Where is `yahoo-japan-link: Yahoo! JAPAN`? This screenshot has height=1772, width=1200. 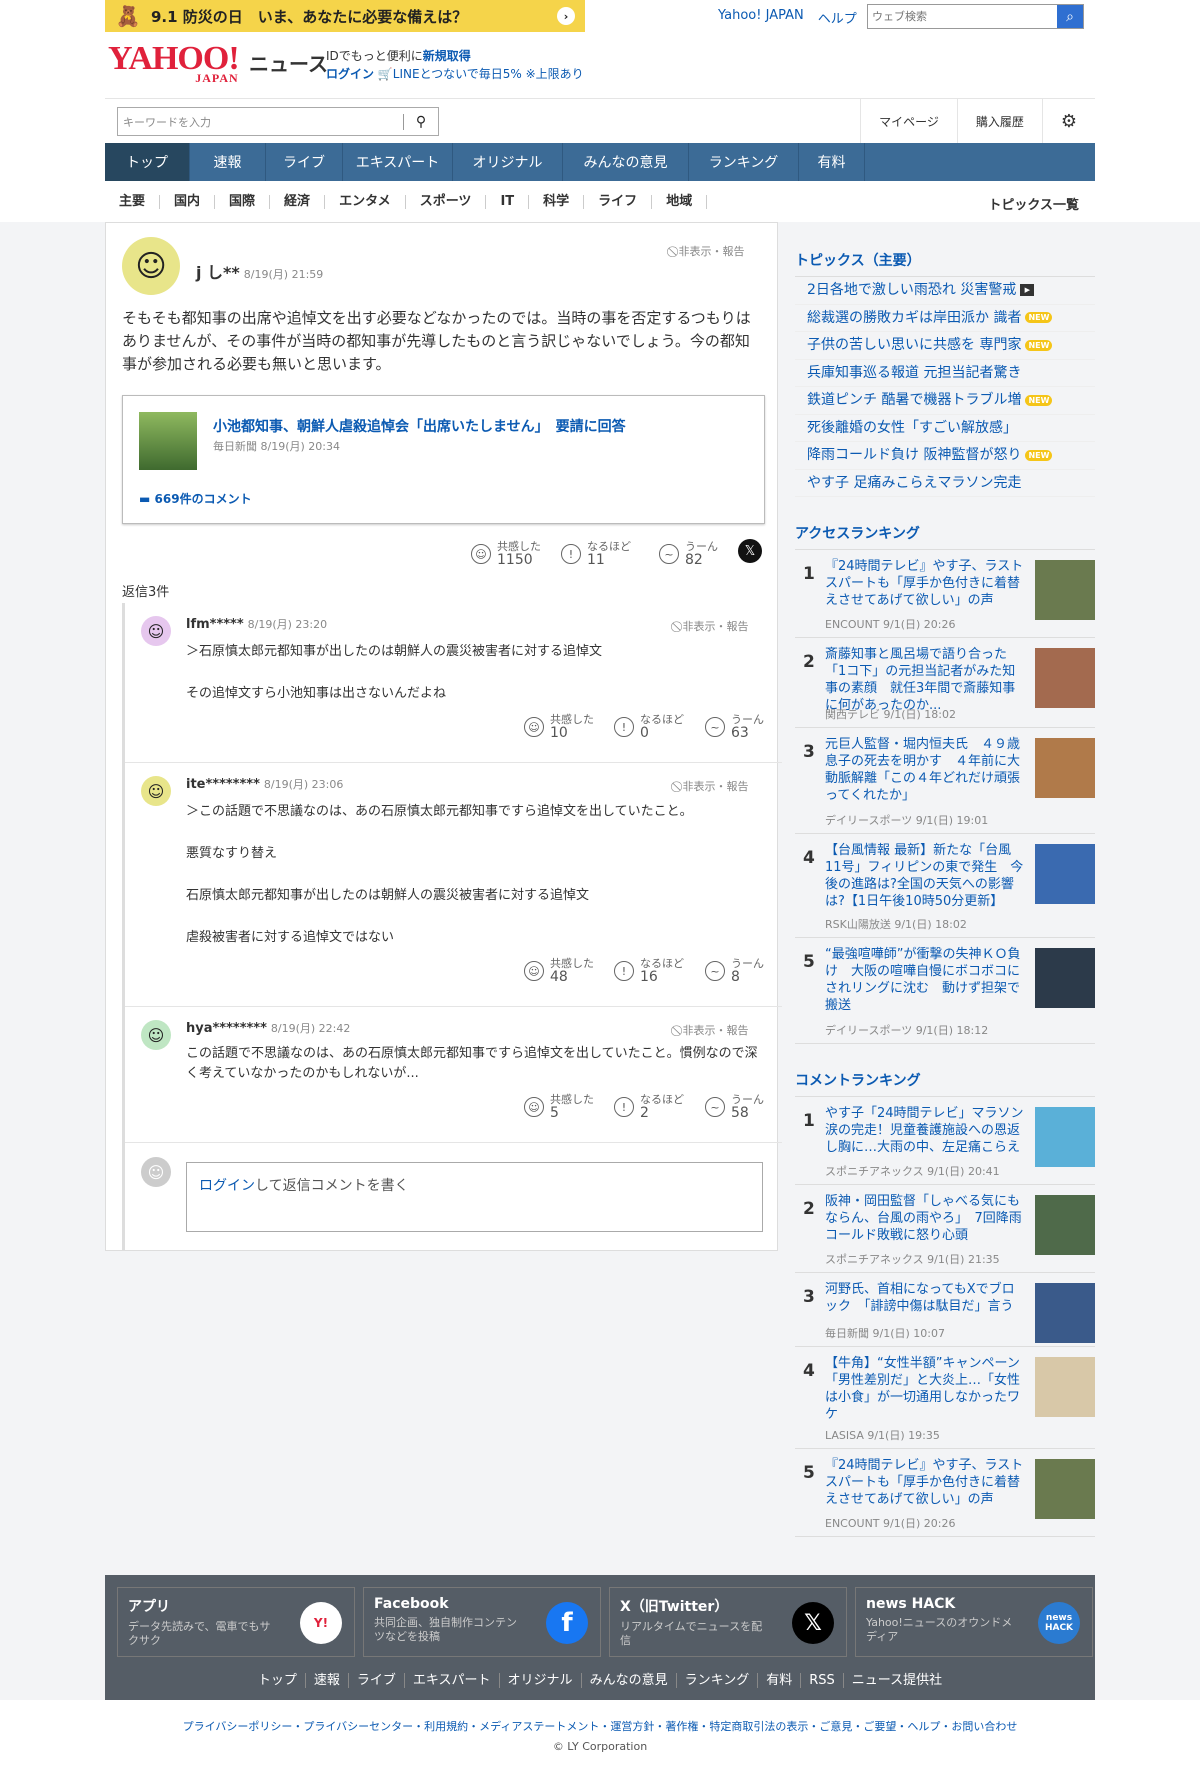 yahoo-japan-link: Yahoo! JAPAN is located at coordinates (761, 17).